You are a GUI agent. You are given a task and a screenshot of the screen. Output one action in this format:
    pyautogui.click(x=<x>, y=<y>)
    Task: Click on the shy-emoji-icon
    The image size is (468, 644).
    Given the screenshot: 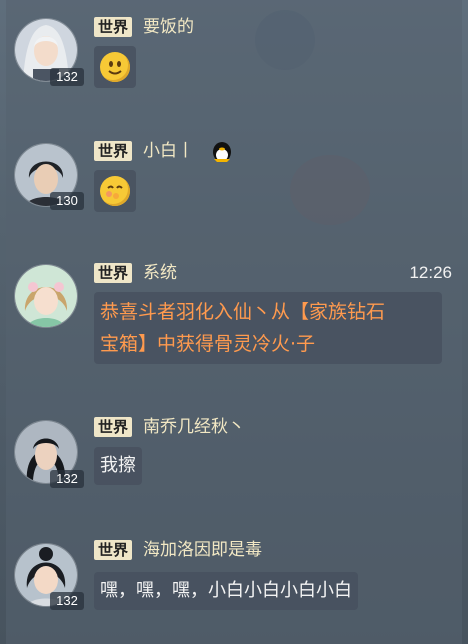 What is the action you would take?
    pyautogui.click(x=115, y=191)
    